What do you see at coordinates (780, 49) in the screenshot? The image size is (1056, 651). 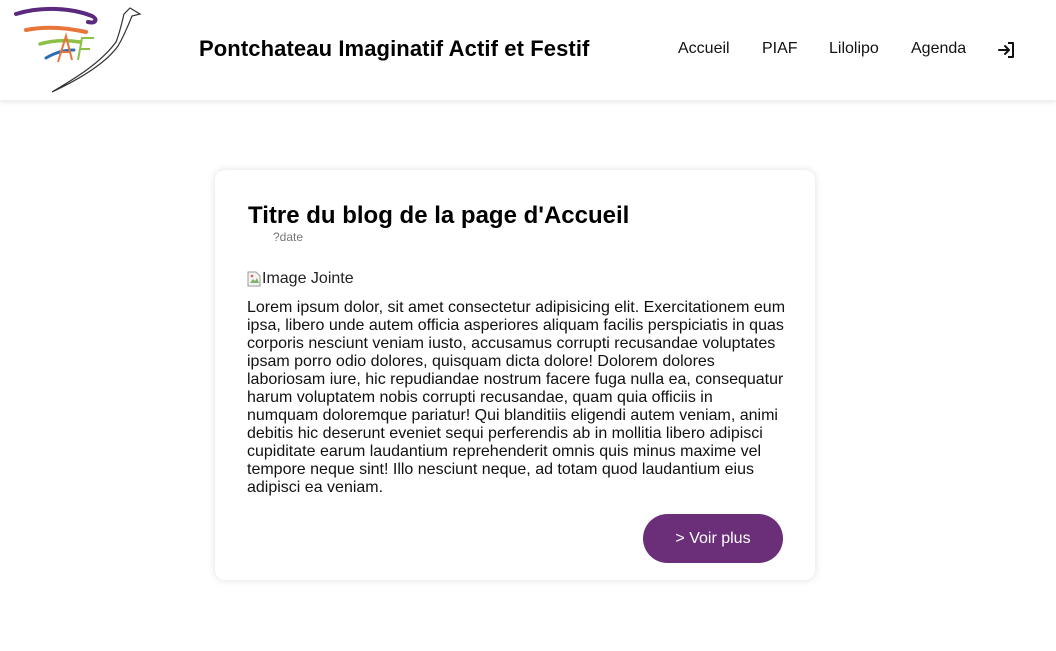 I see `nav-item-piaf: PIAF` at bounding box center [780, 49].